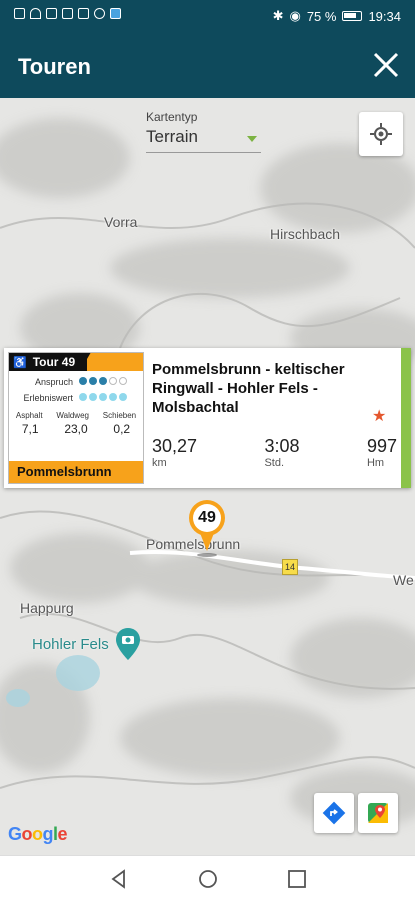 This screenshot has height=900, width=415. What do you see at coordinates (54, 66) in the screenshot?
I see `page-title: Touren` at bounding box center [54, 66].